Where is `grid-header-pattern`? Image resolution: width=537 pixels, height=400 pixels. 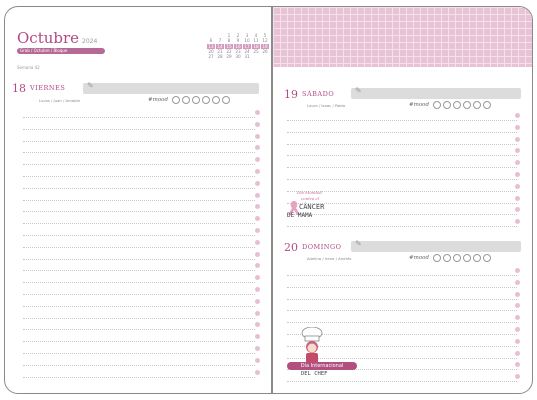
grid-header-pattern is located at coordinates (402, 37).